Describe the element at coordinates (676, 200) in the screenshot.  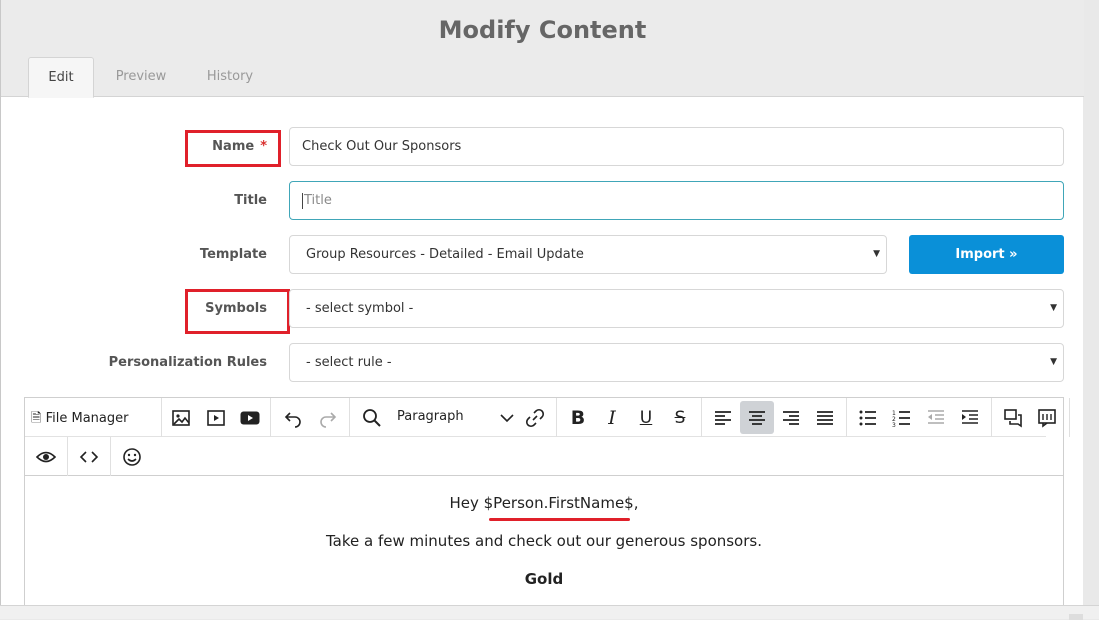
I see `title-input: Title` at that location.